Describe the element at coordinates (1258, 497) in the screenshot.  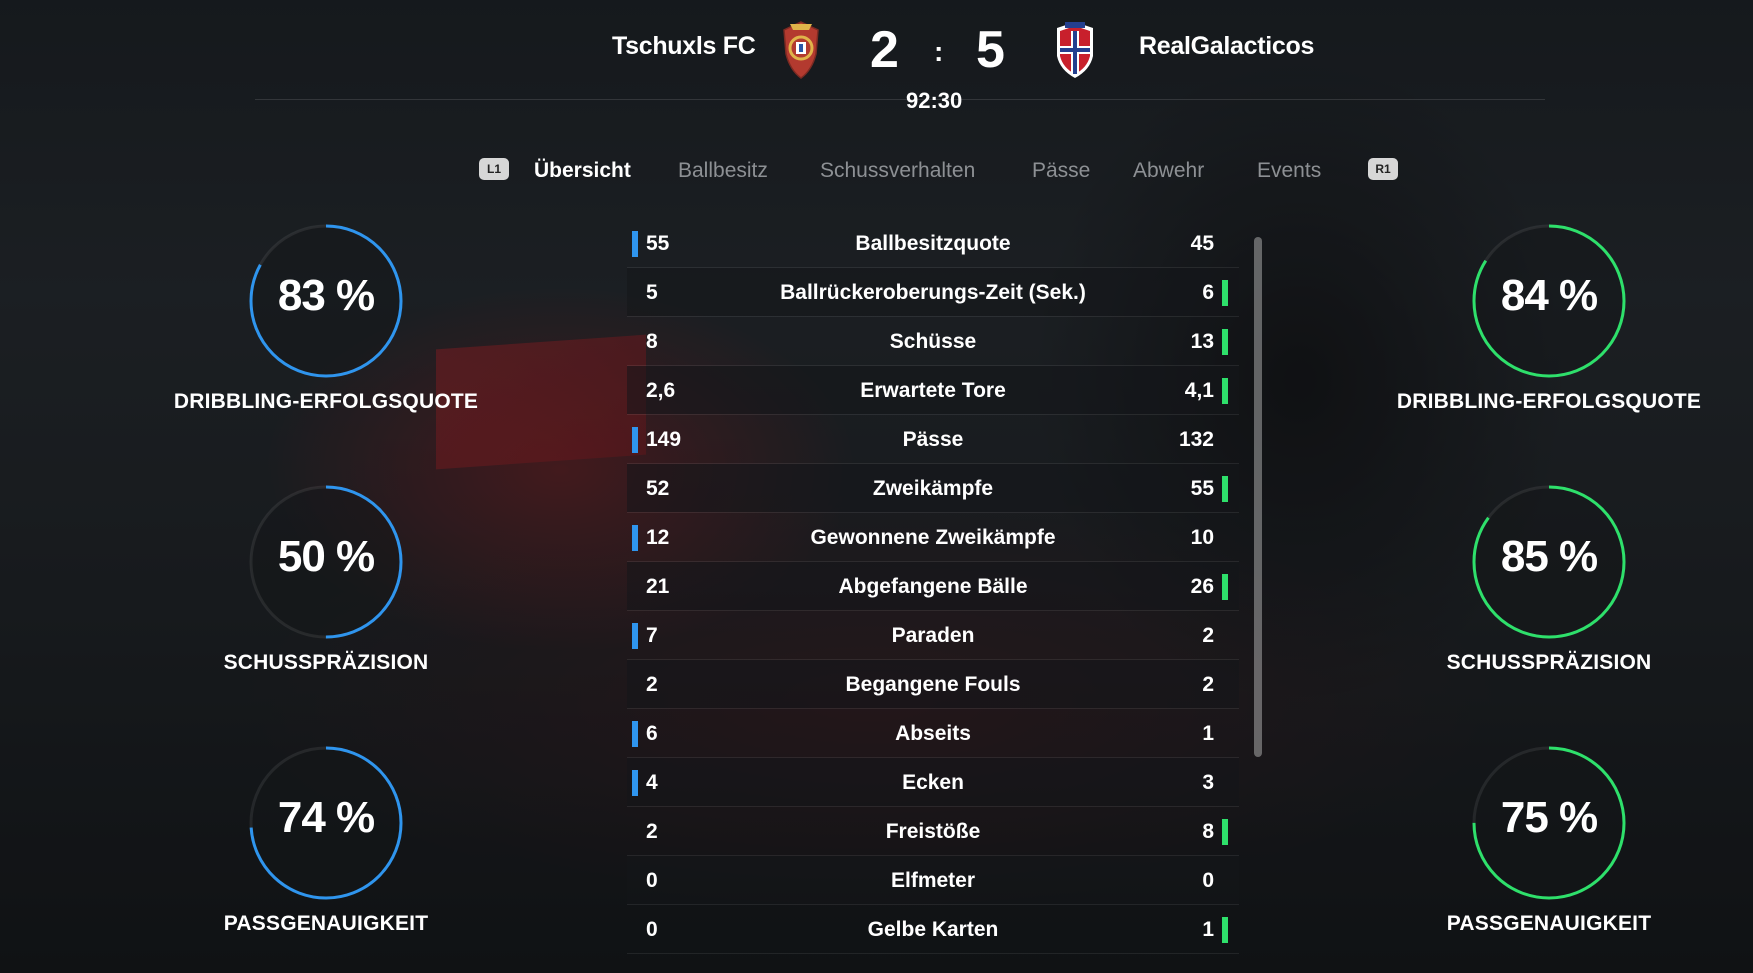
I see `stats-scrollbar` at that location.